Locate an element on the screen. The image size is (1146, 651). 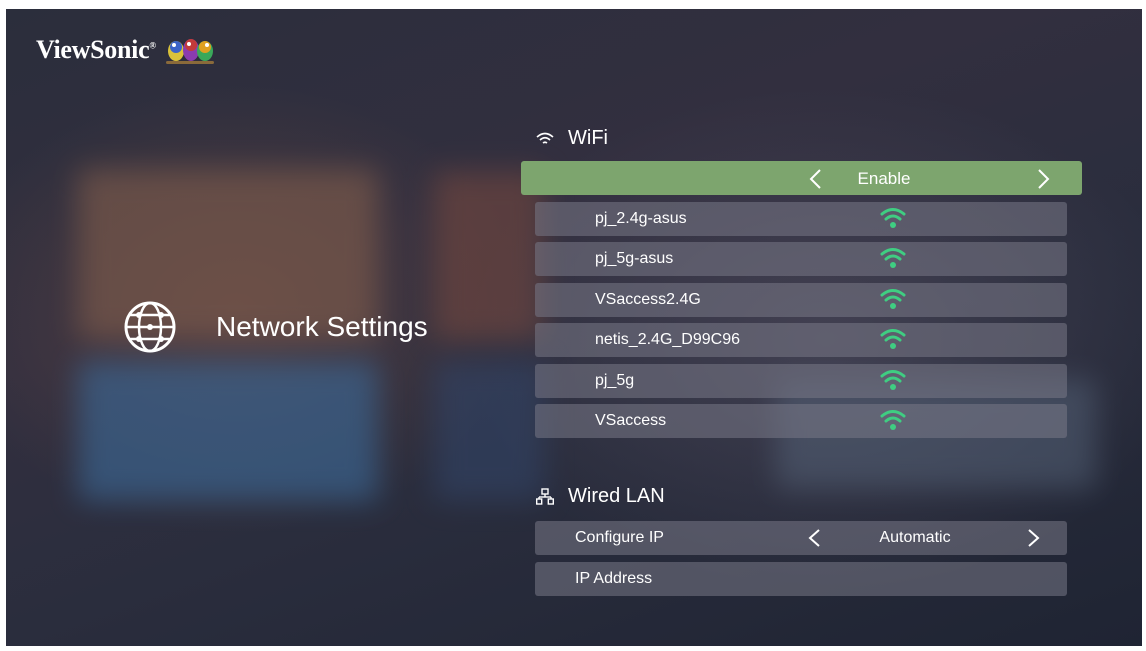
wifi-network-row: pj_5g is located at coordinates (801, 381).